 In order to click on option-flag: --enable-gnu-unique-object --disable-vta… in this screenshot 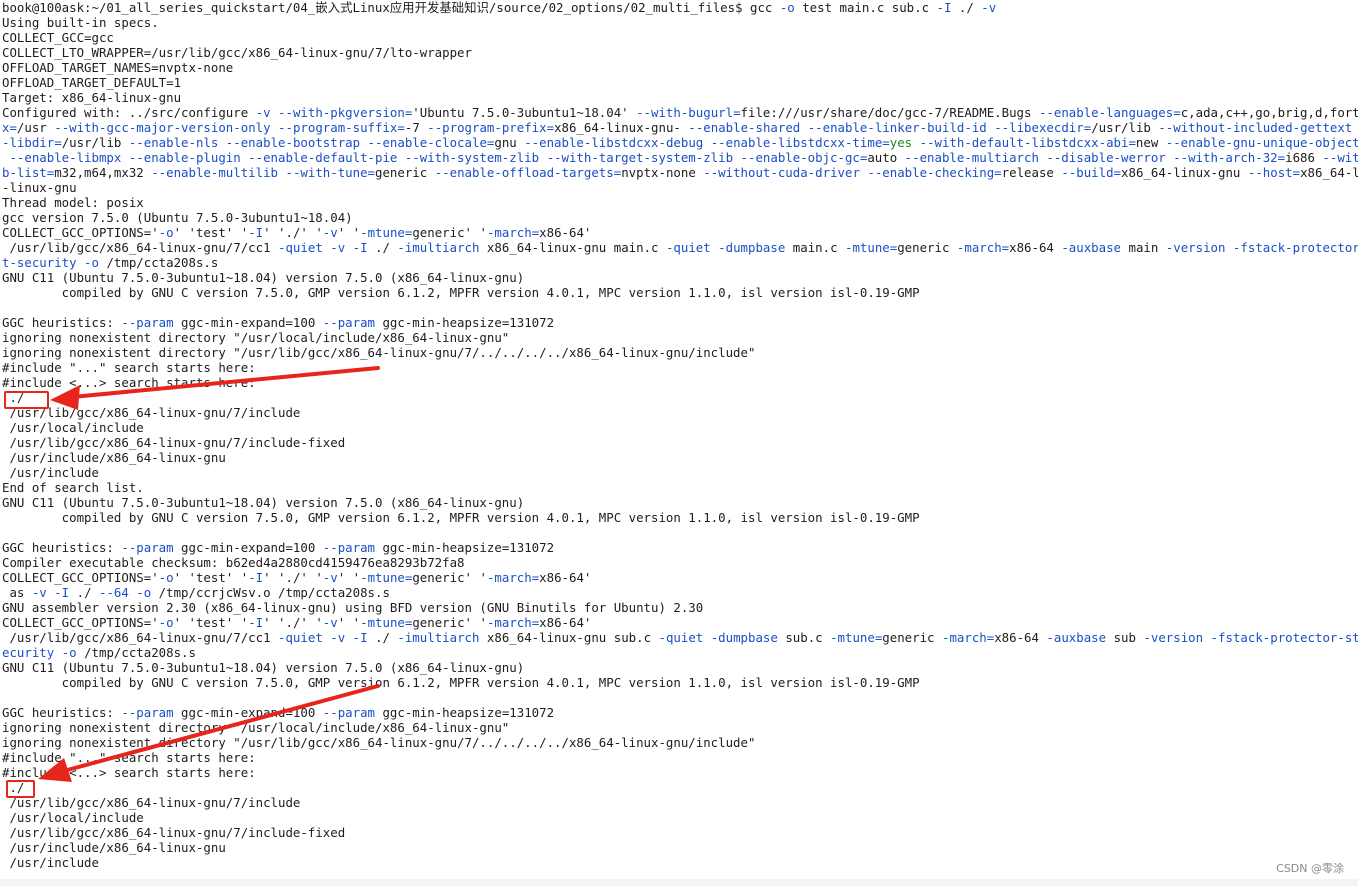, I will do `click(1261, 142)`.